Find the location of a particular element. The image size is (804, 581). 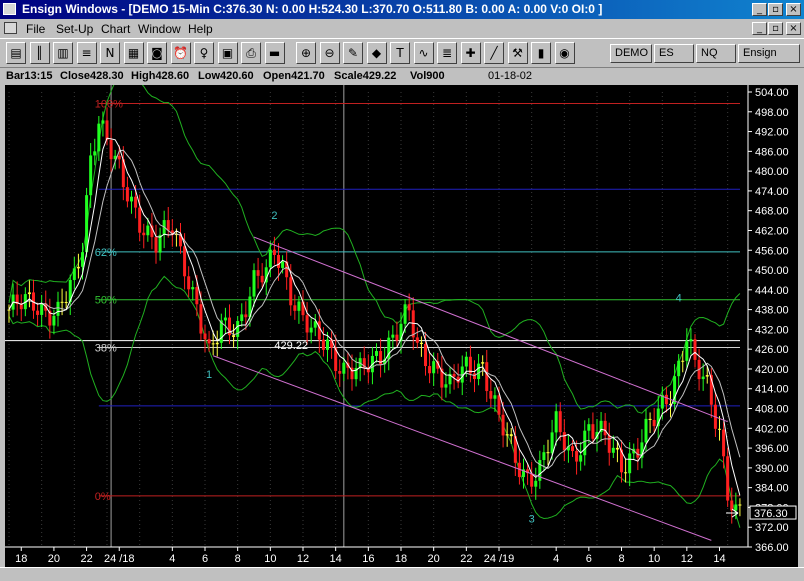

minimize-button: _ is located at coordinates (759, 9).